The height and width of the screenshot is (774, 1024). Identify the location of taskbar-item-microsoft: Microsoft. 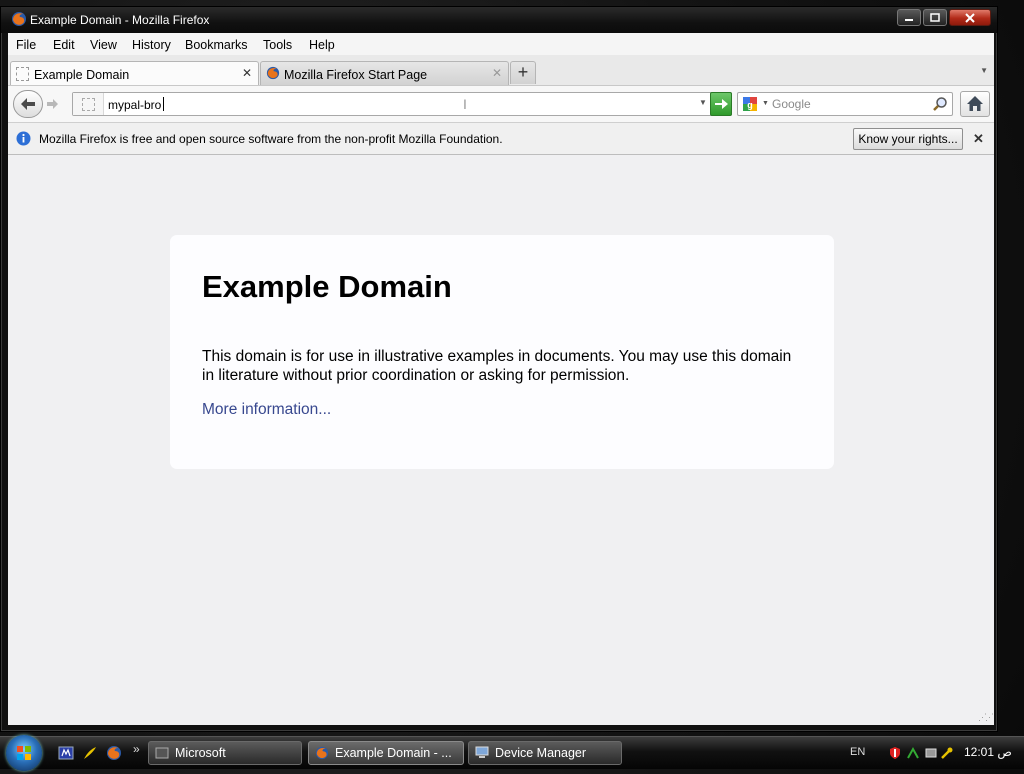
(225, 753).